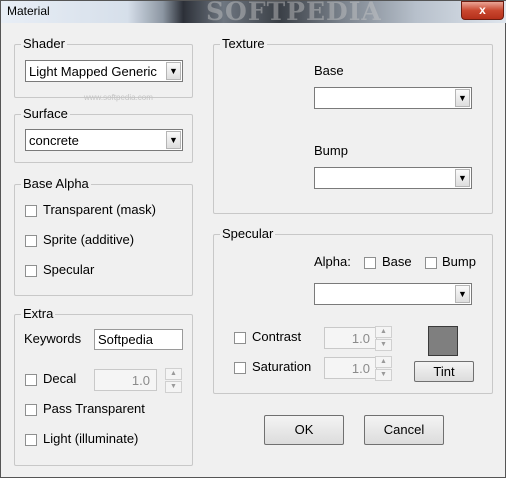 This screenshot has height=478, width=506. Describe the element at coordinates (360, 368) in the screenshot. I see `saturation-value: 1.0` at that location.